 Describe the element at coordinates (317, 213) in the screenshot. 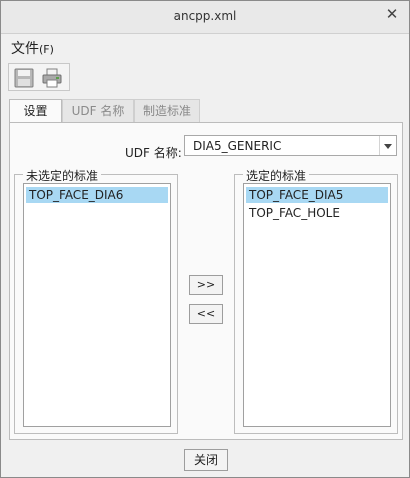

I see `list-item: TOP_FAC_HOLE` at that location.